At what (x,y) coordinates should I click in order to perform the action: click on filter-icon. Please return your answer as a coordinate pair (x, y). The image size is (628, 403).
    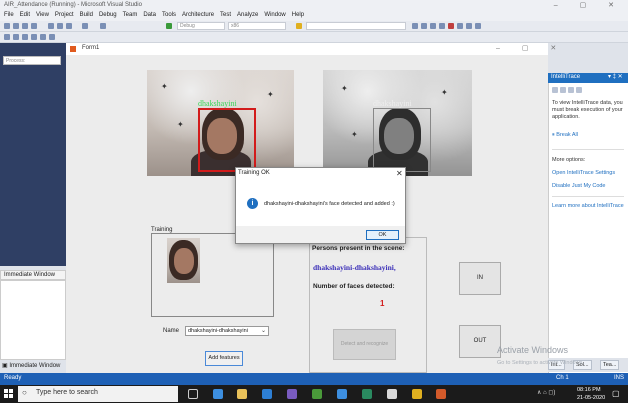
    Looking at the image, I should click on (571, 90).